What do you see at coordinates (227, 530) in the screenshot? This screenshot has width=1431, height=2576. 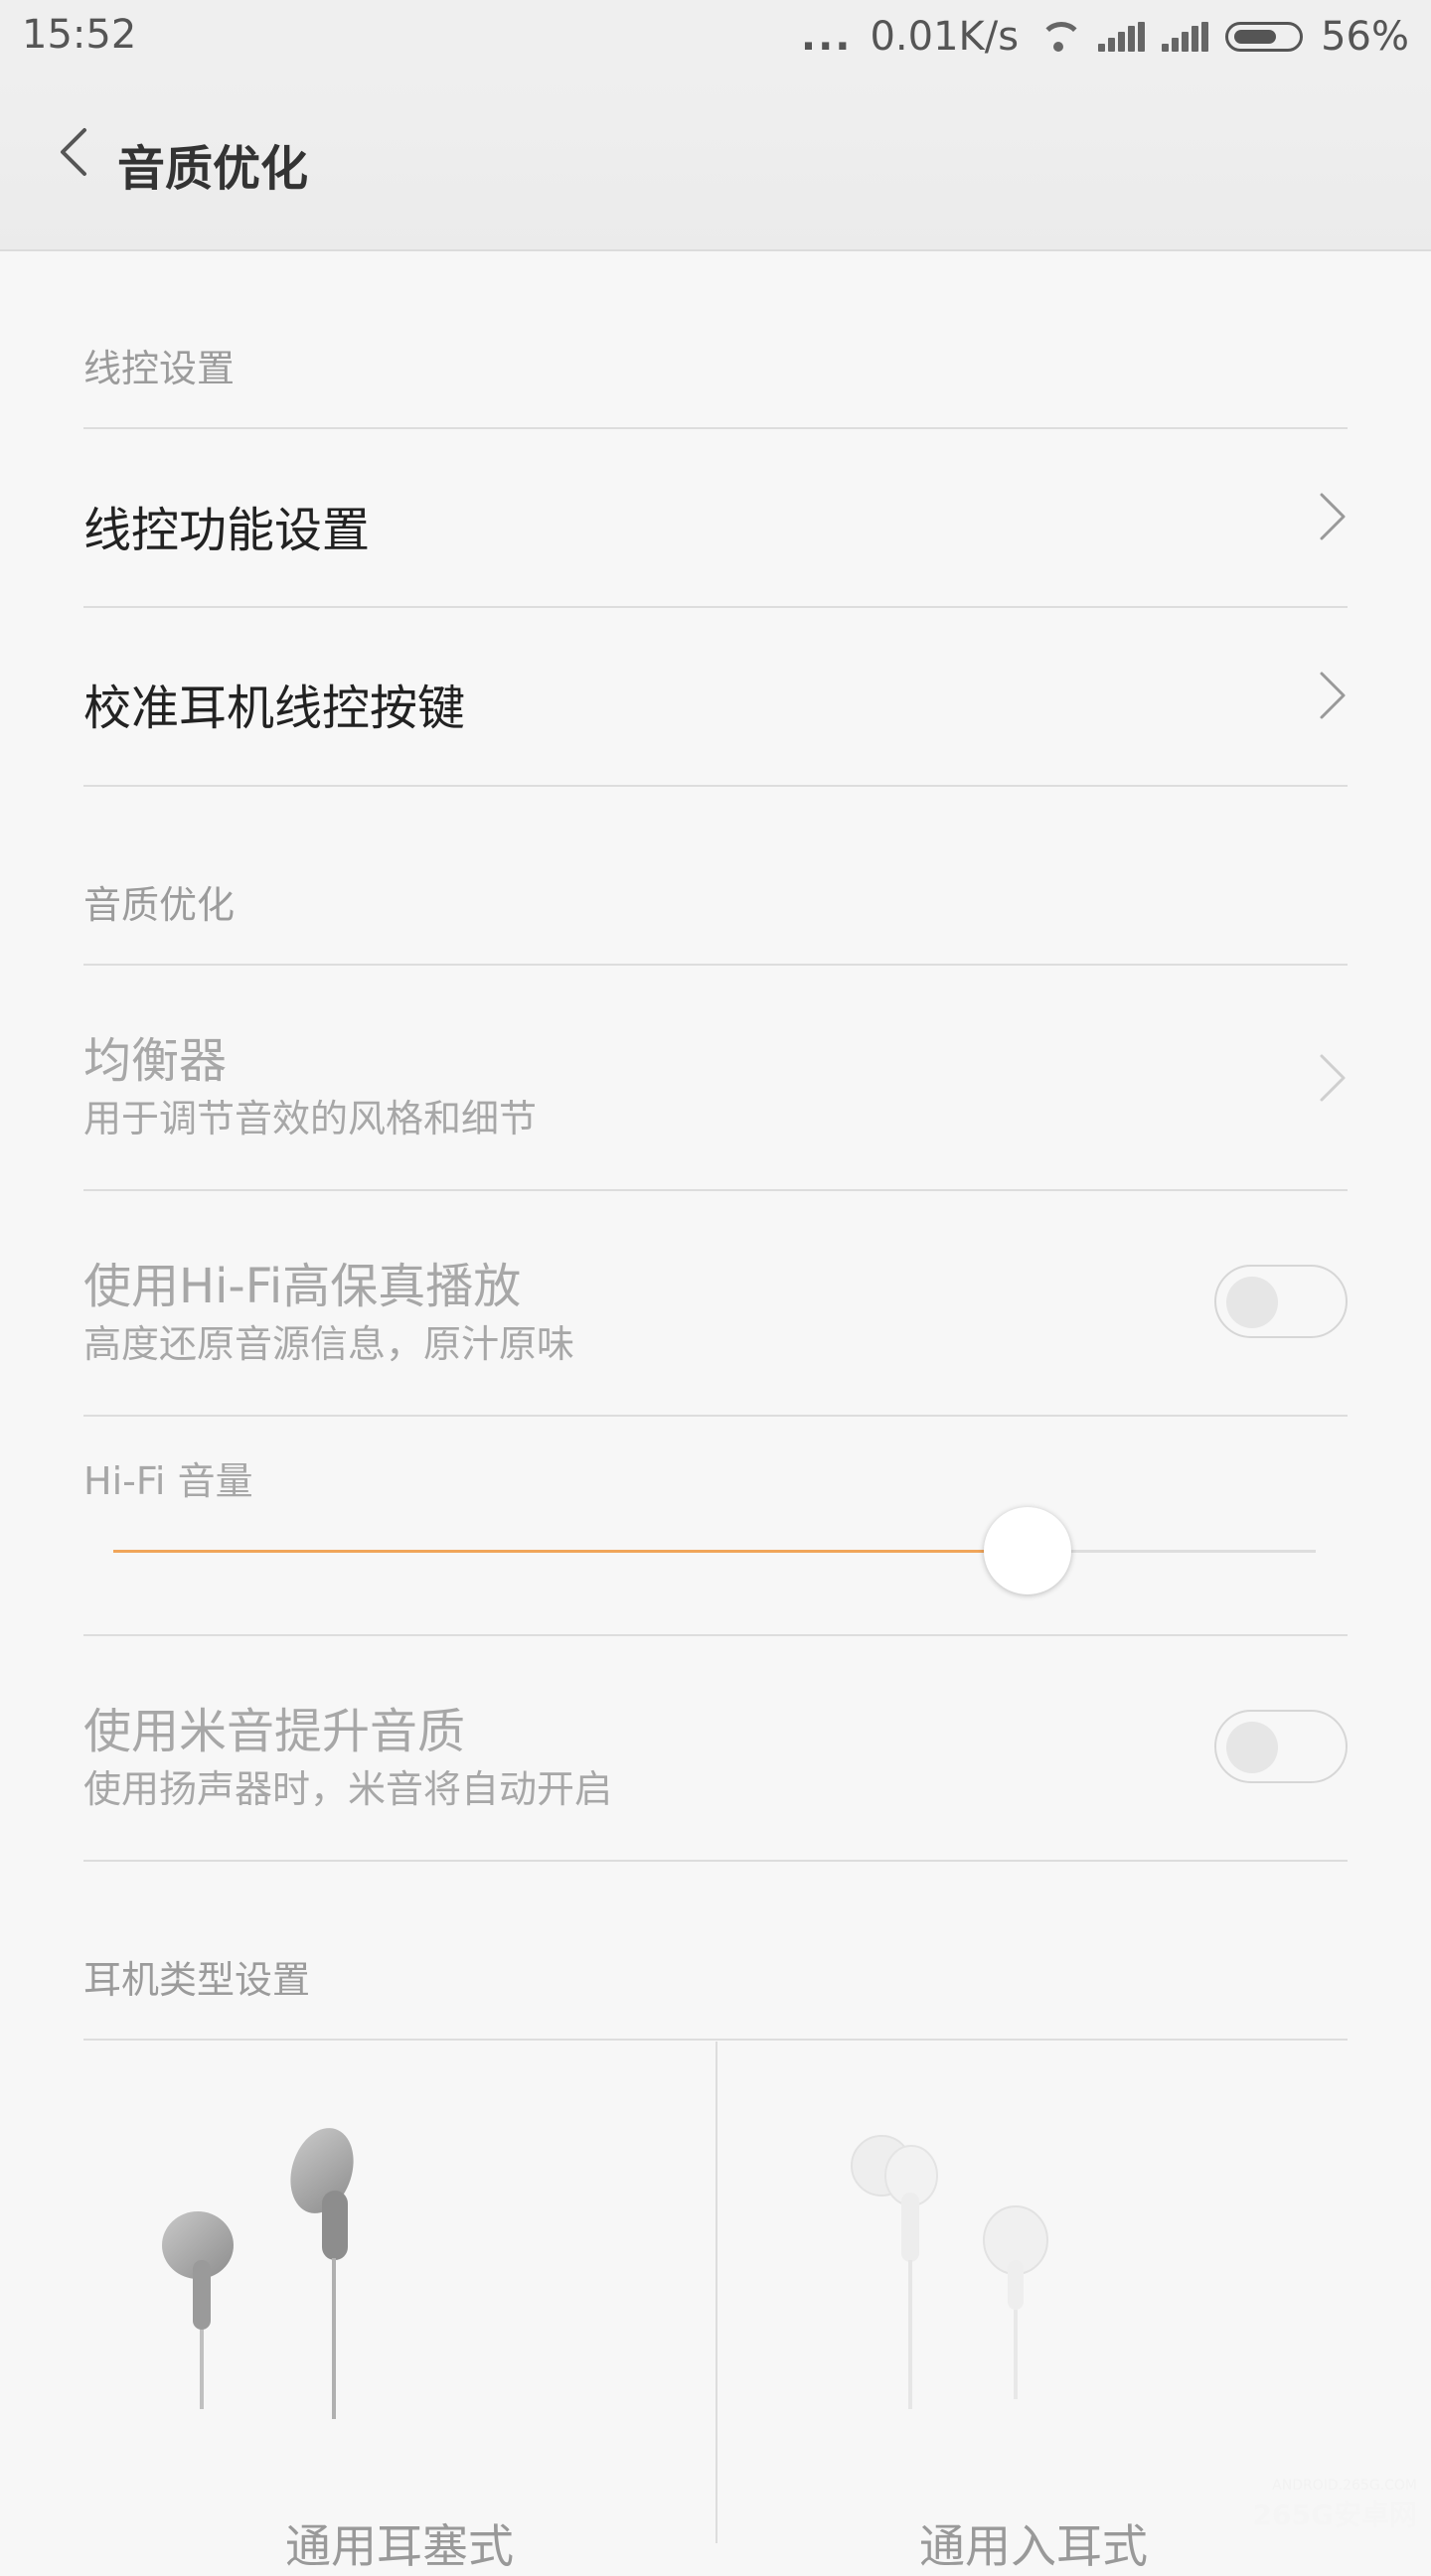 I see `row-title: 线控功能设置` at bounding box center [227, 530].